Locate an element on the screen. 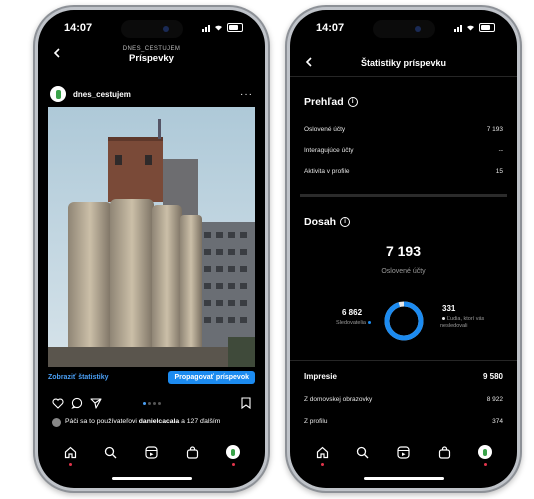 The image size is (534, 499). reach-total-label: Oslovené účty is located at coordinates (403, 271).